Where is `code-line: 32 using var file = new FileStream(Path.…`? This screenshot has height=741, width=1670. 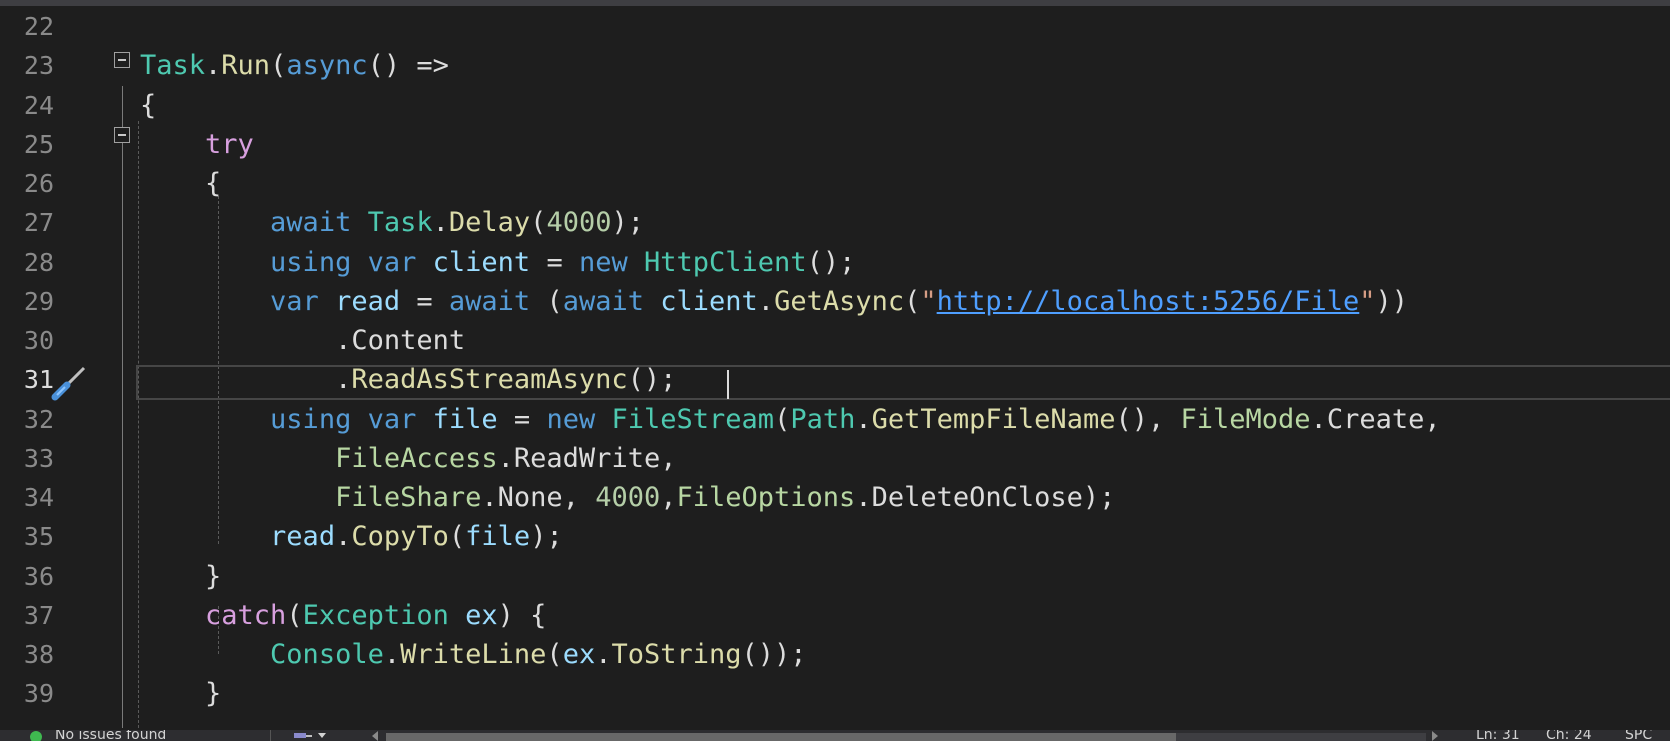
code-line: 32 using var file = new FileStream(Path.… is located at coordinates (835, 419).